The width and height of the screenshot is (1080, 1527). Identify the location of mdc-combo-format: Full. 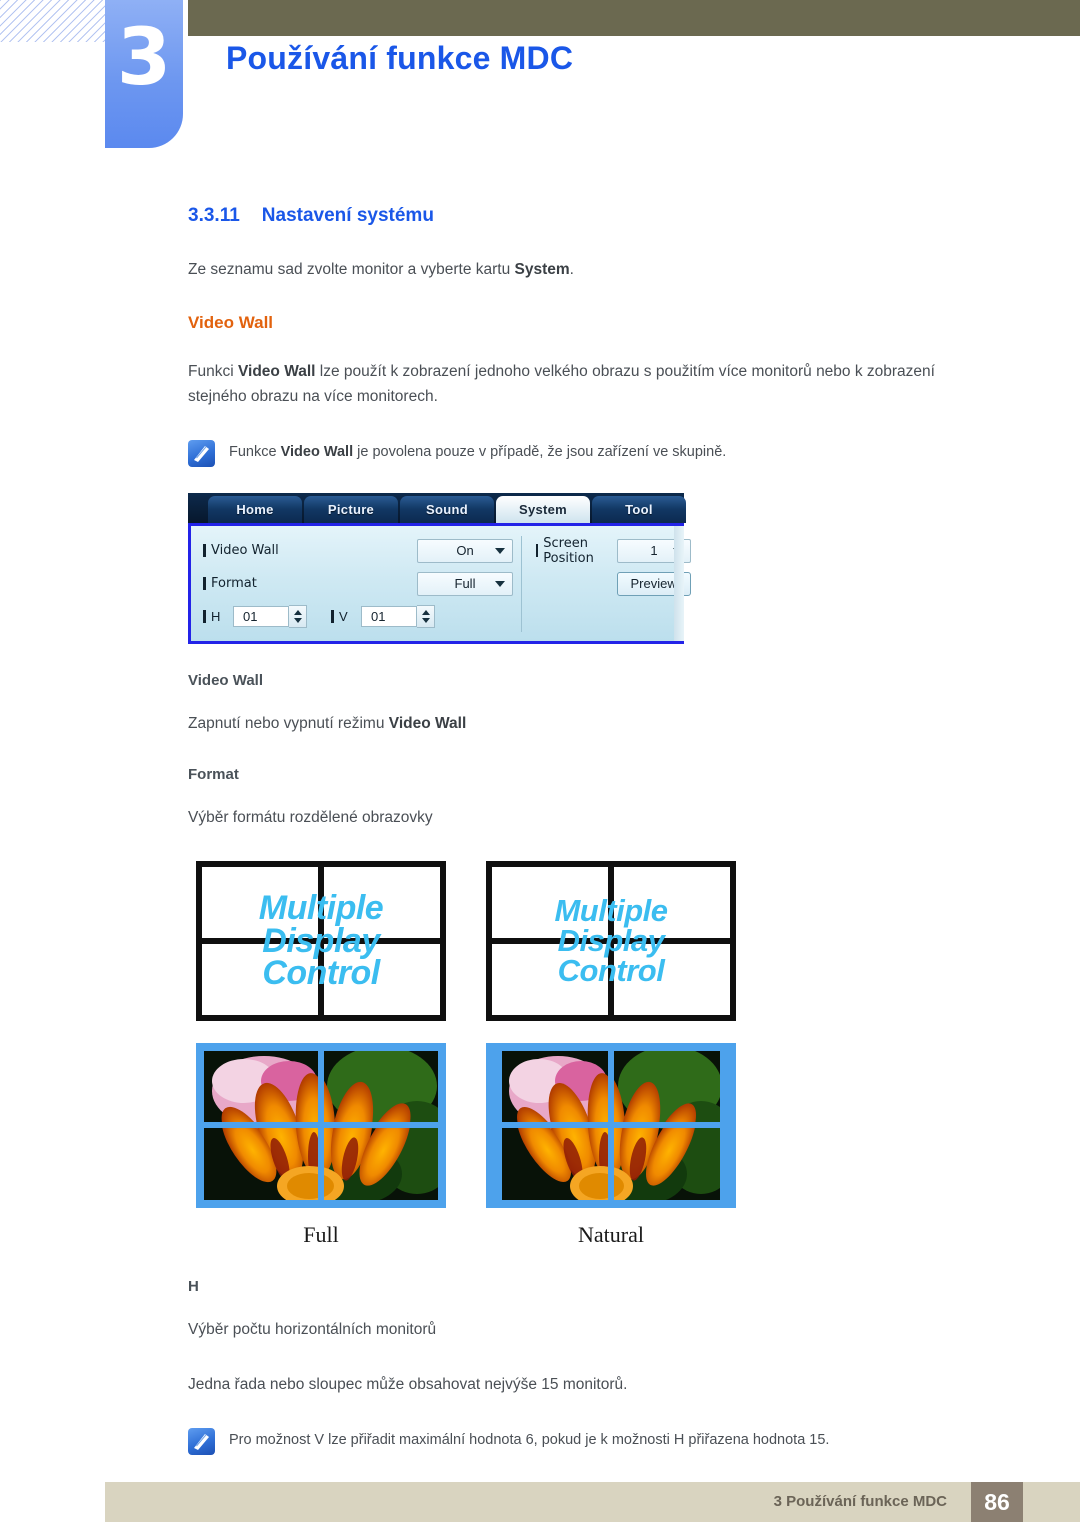
(465, 583).